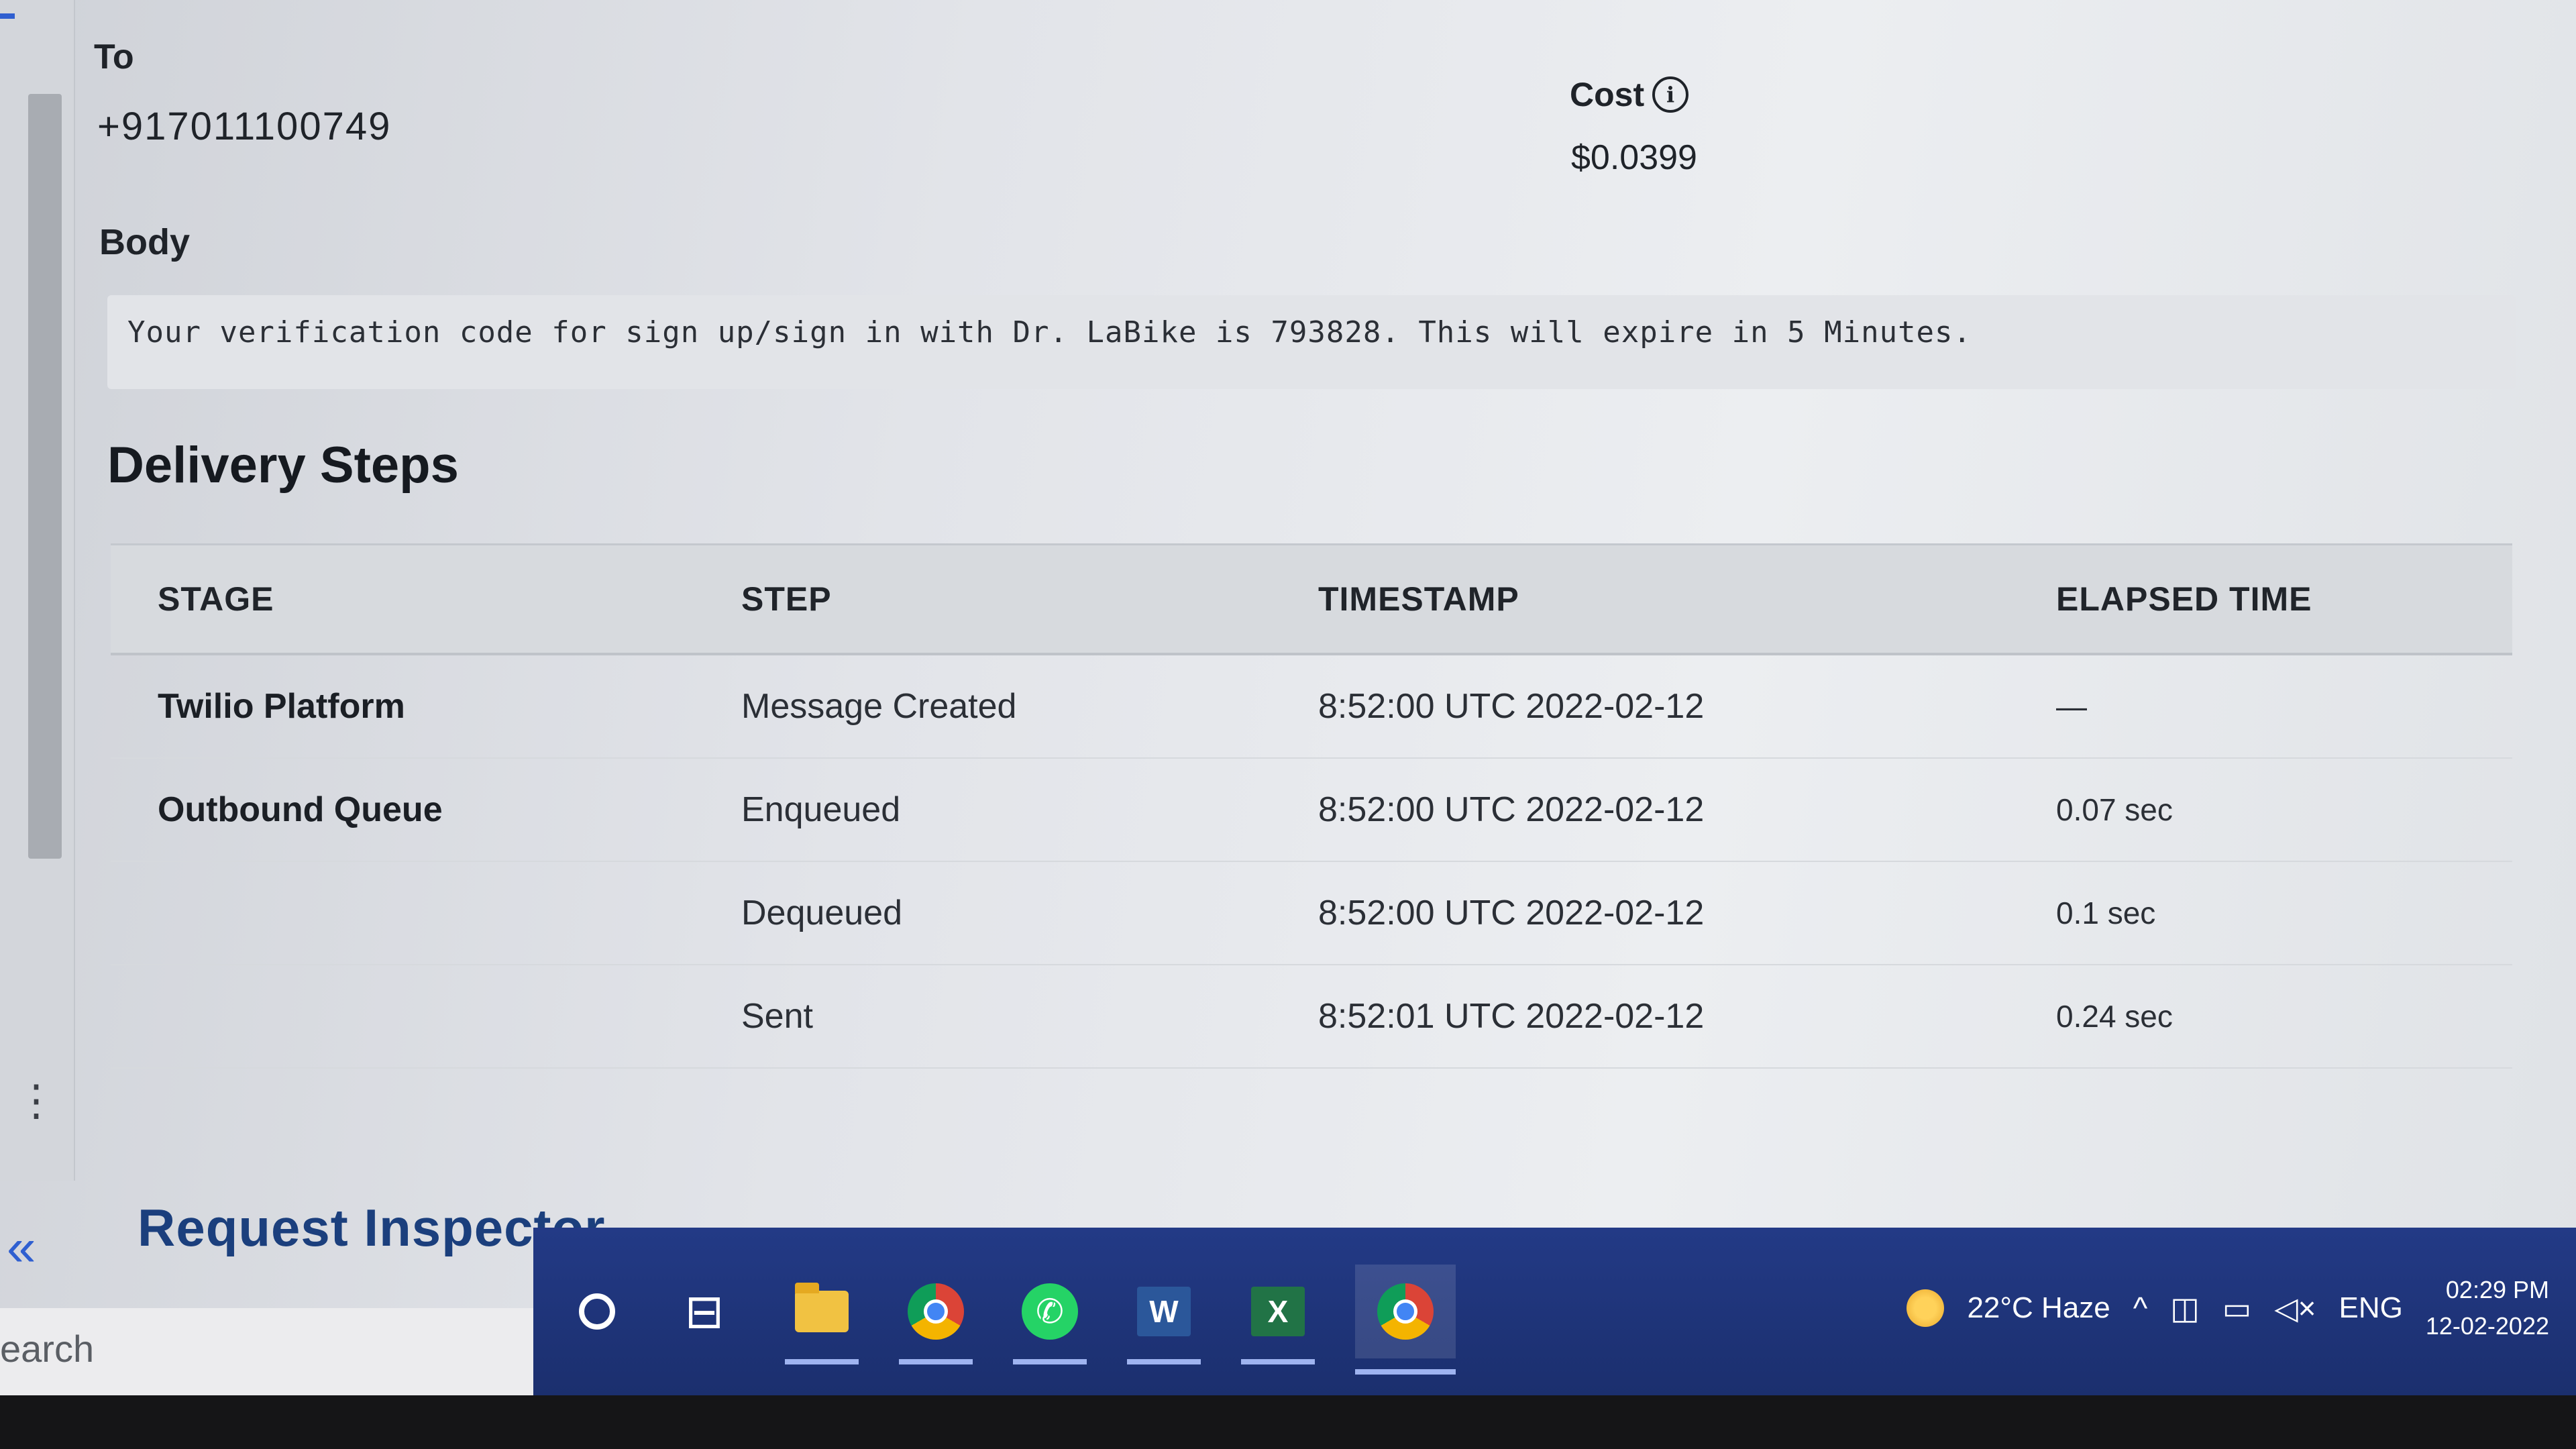 The width and height of the screenshot is (2576, 1449). What do you see at coordinates (2140, 1308) in the screenshot?
I see `chevron-up-icon: ^` at bounding box center [2140, 1308].